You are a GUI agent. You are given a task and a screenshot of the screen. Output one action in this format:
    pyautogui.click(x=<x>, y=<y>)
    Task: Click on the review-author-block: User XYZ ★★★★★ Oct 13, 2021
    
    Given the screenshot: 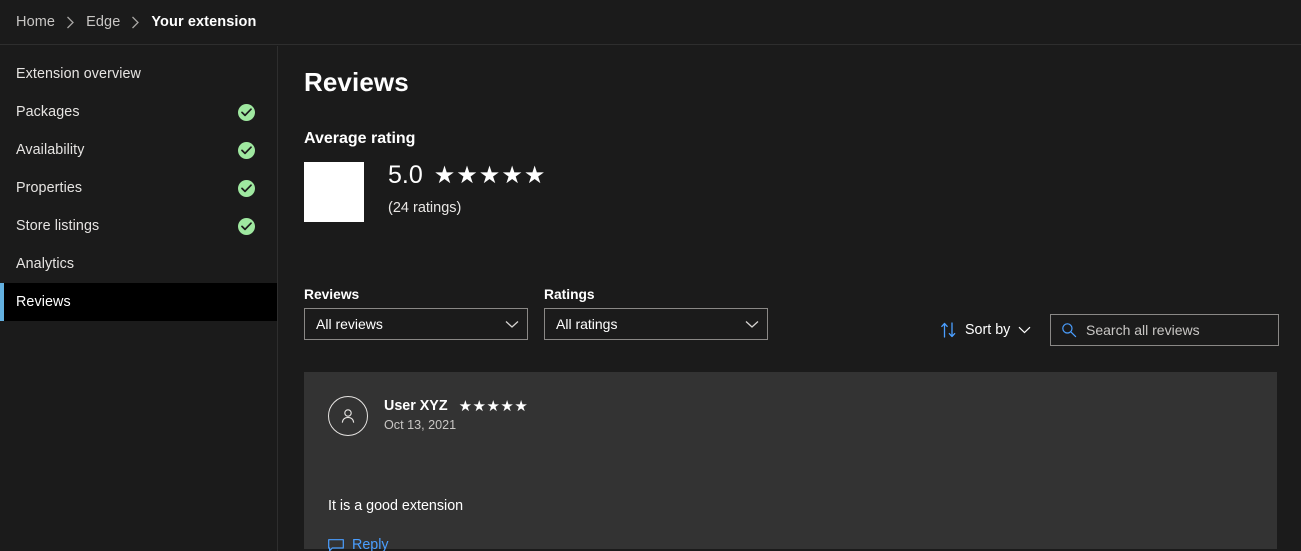 What is the action you would take?
    pyautogui.click(x=428, y=416)
    